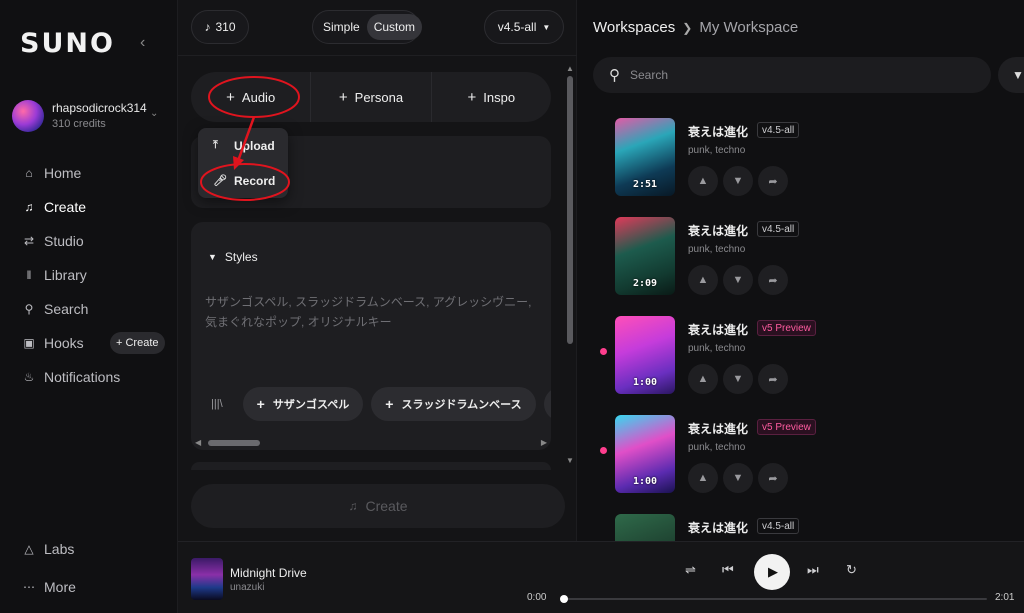  What do you see at coordinates (67, 43) in the screenshot?
I see `suno-logo: SUNO` at bounding box center [67, 43].